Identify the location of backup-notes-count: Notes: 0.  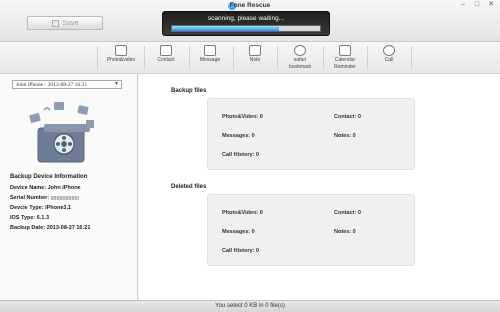
(345, 136).